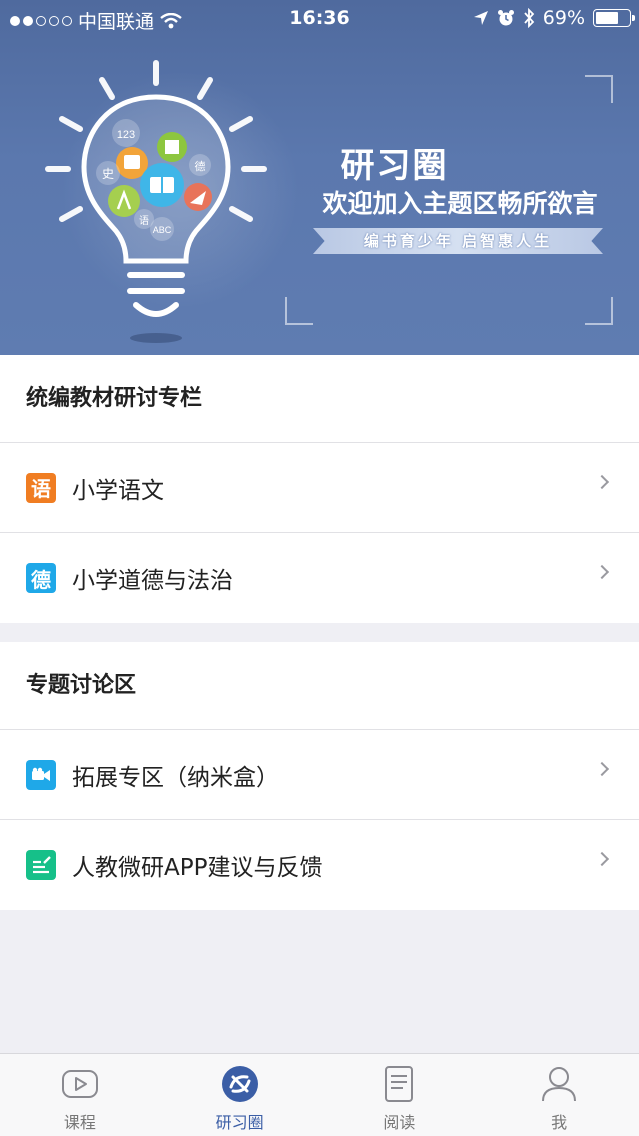  I want to click on bulb-label: 语, so click(144, 221).